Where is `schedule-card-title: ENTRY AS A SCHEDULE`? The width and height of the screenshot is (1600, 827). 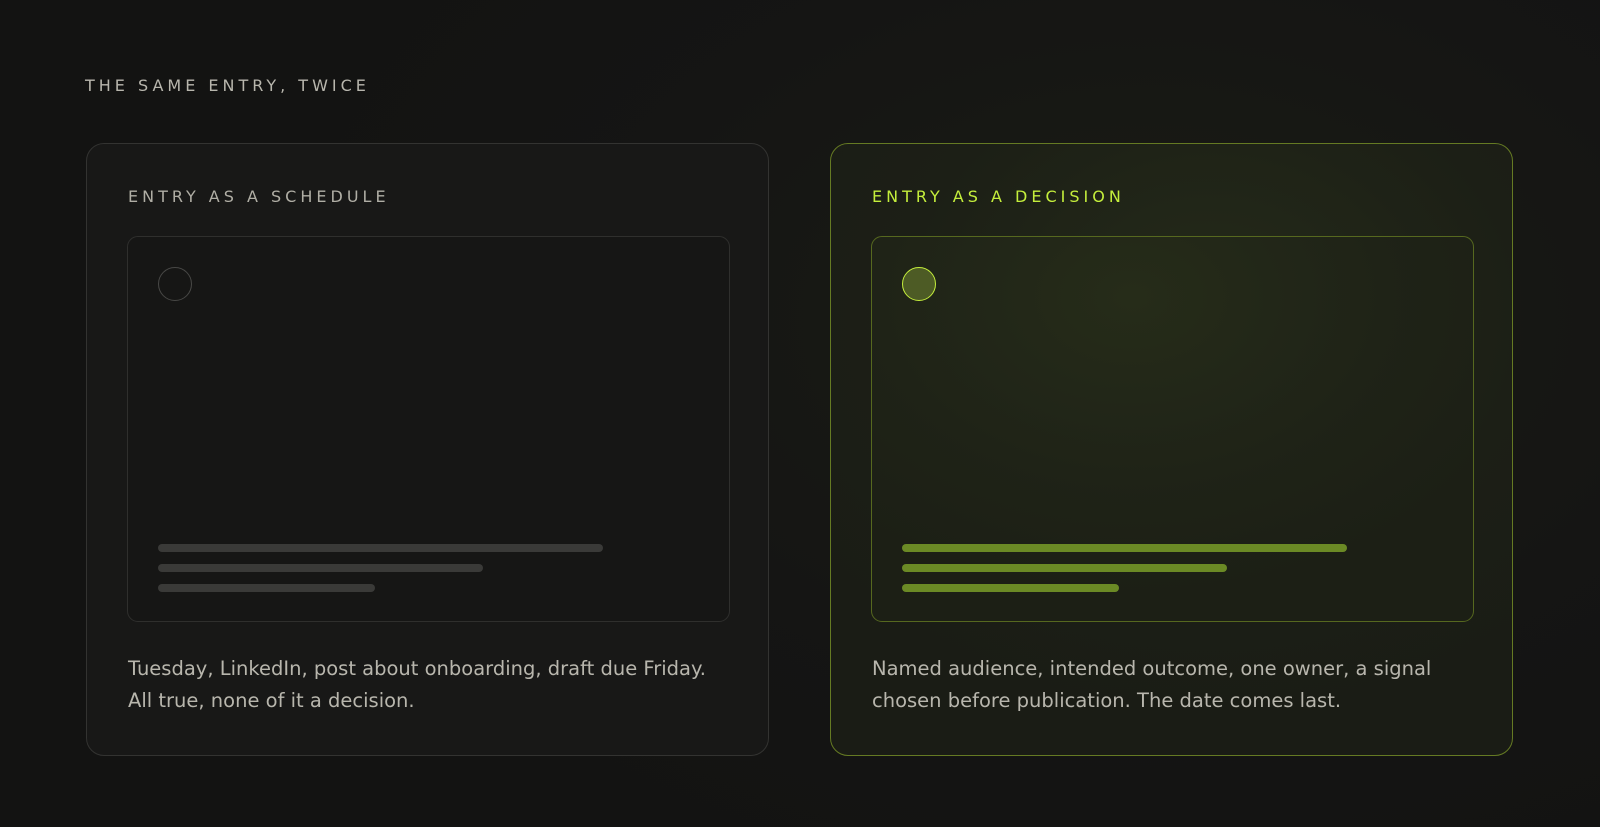
schedule-card-title: ENTRY AS A SCHEDULE is located at coordinates (259, 196).